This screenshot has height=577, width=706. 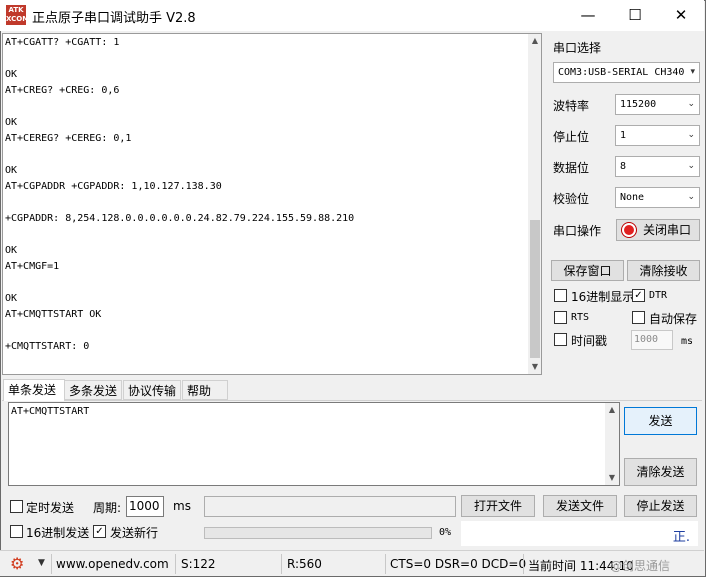 What do you see at coordinates (62, 42) in the screenshot?
I see `receive-line: AT+CGATT? +CGATT: 1` at bounding box center [62, 42].